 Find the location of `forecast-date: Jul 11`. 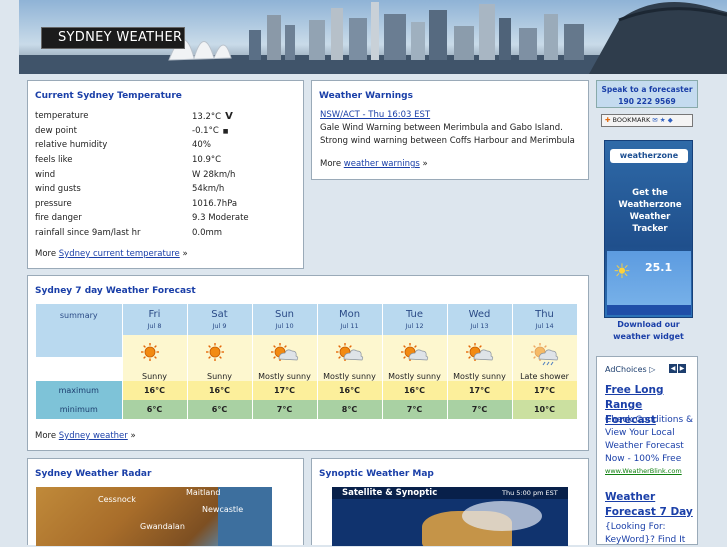

forecast-date: Jul 11 is located at coordinates (349, 326).